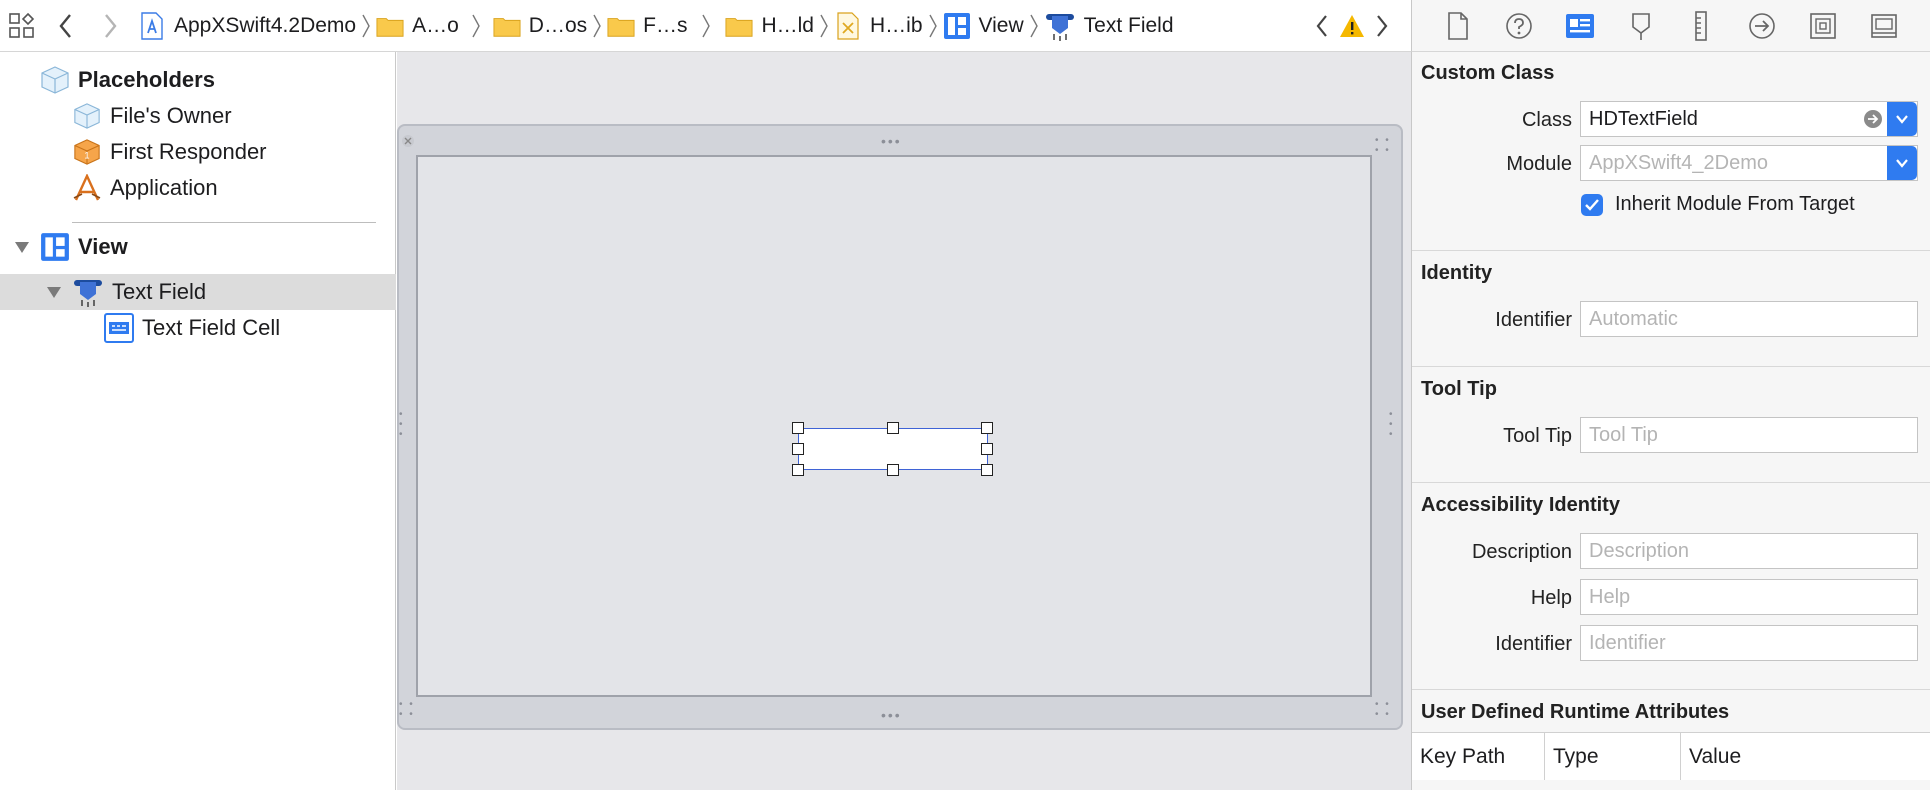  I want to click on outline-divider, so click(224, 222).